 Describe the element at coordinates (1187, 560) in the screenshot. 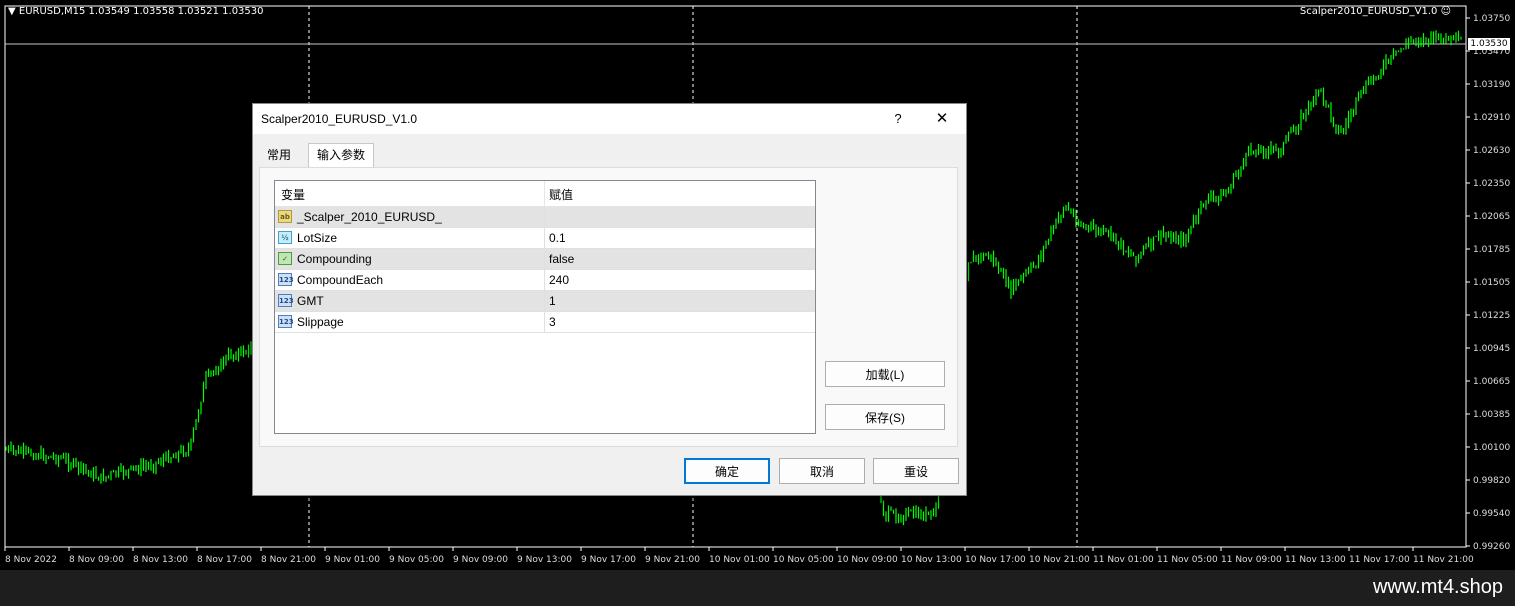

I see `time-label: 11 Nov 05:00` at that location.